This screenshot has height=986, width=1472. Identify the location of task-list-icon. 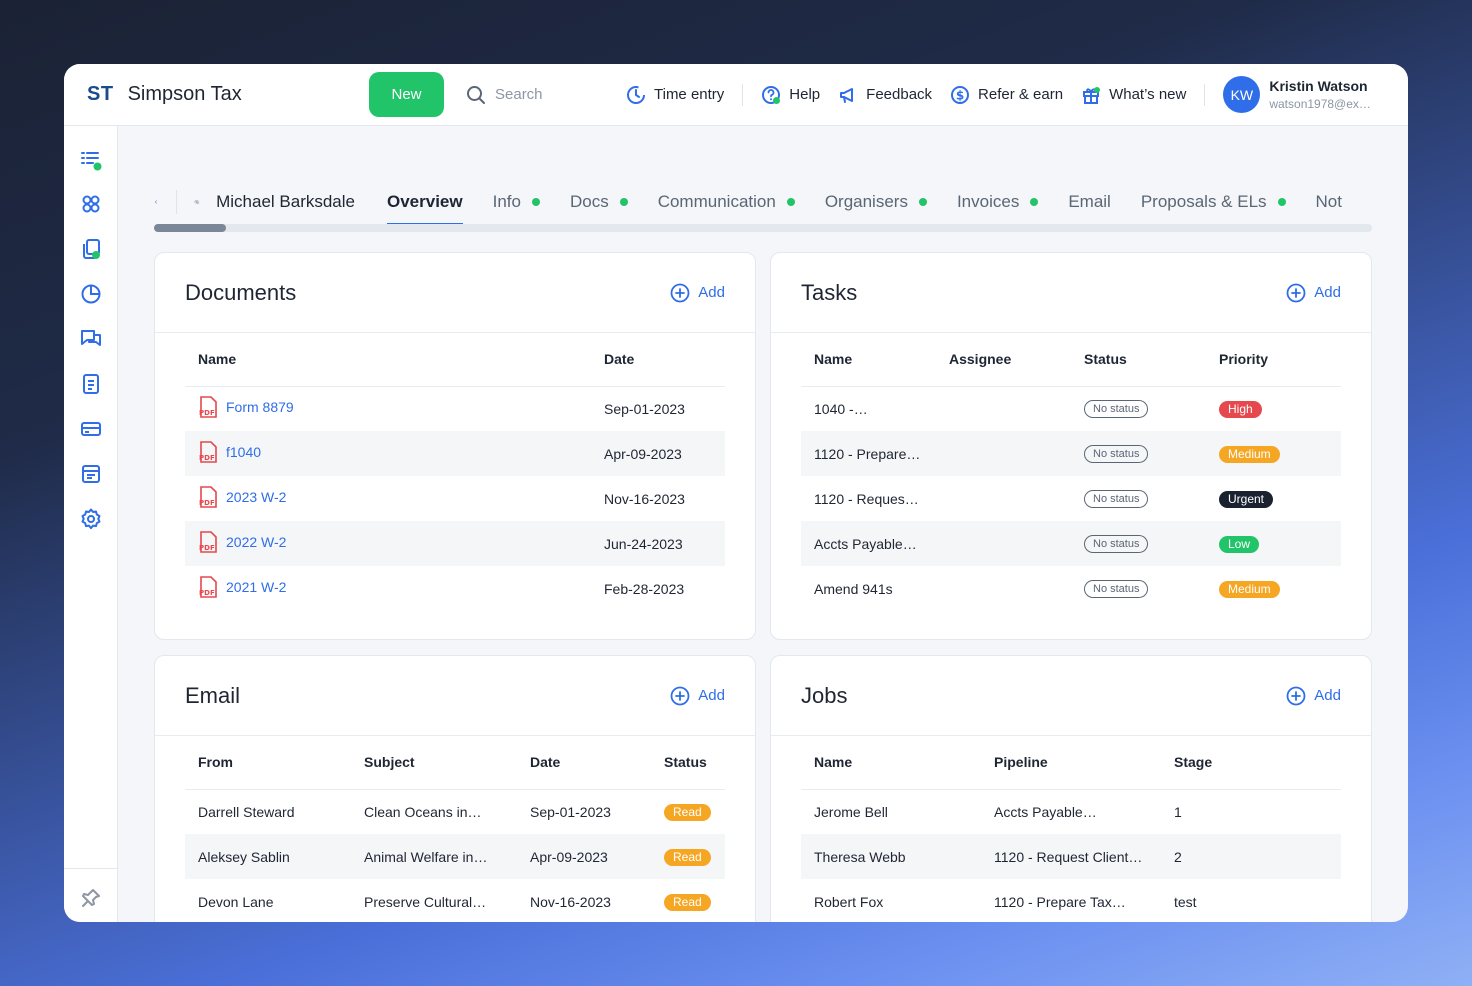
(91, 160).